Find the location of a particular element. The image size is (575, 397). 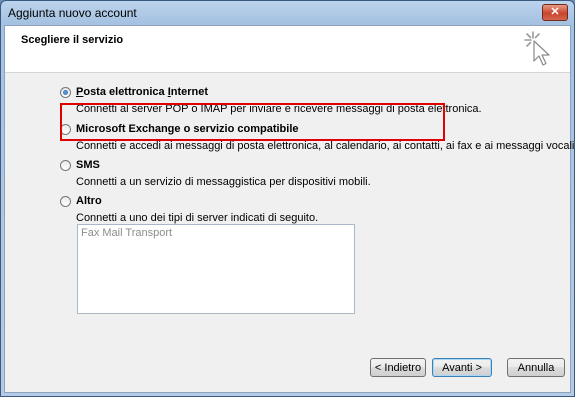

close-icon: ✕ is located at coordinates (555, 12).